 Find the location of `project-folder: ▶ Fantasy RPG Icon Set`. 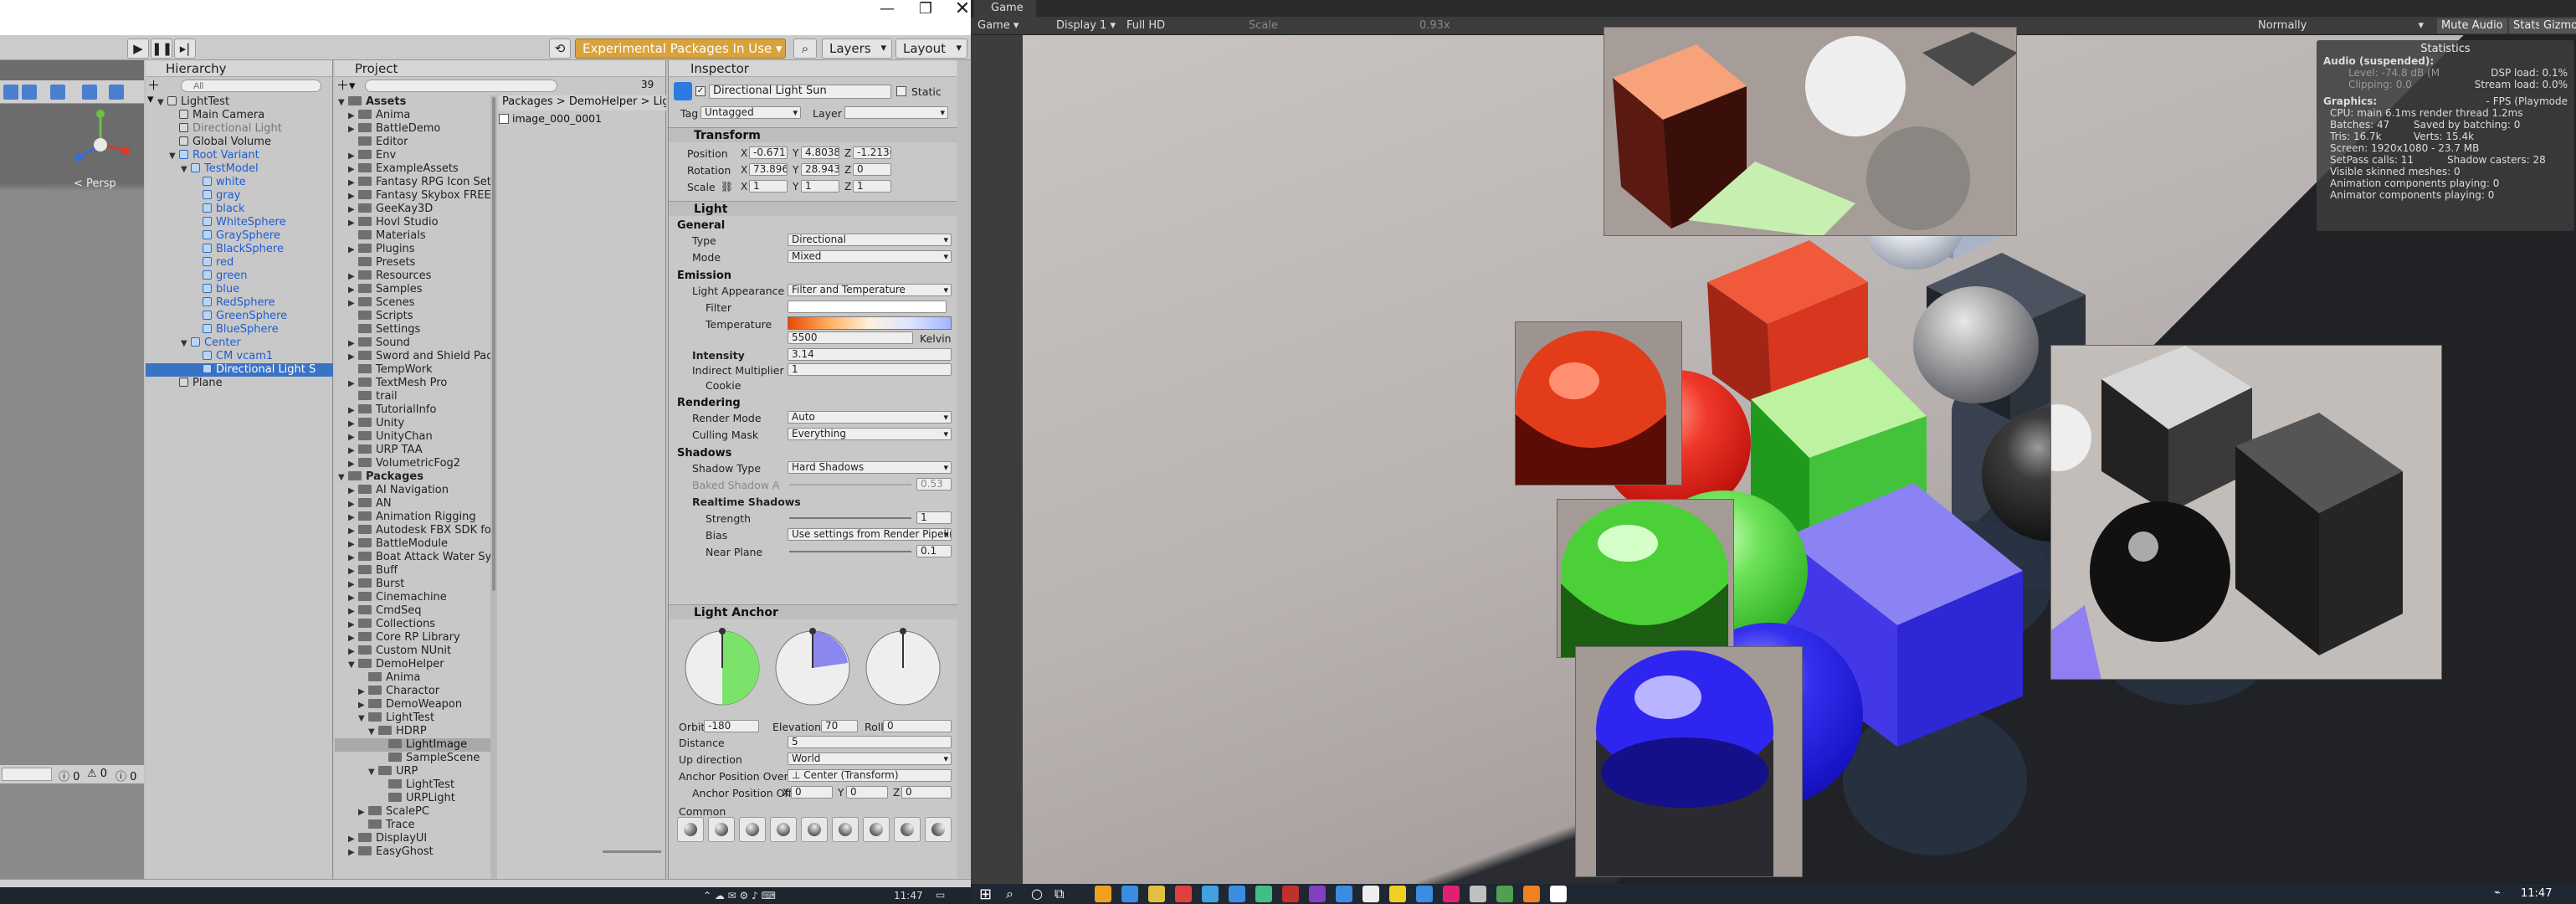

project-folder: ▶ Fantasy RPG Icon Set is located at coordinates (412, 182).